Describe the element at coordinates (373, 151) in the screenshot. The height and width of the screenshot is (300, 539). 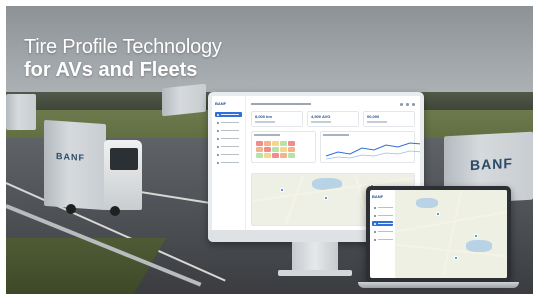
I see `trend-line-chart` at that location.